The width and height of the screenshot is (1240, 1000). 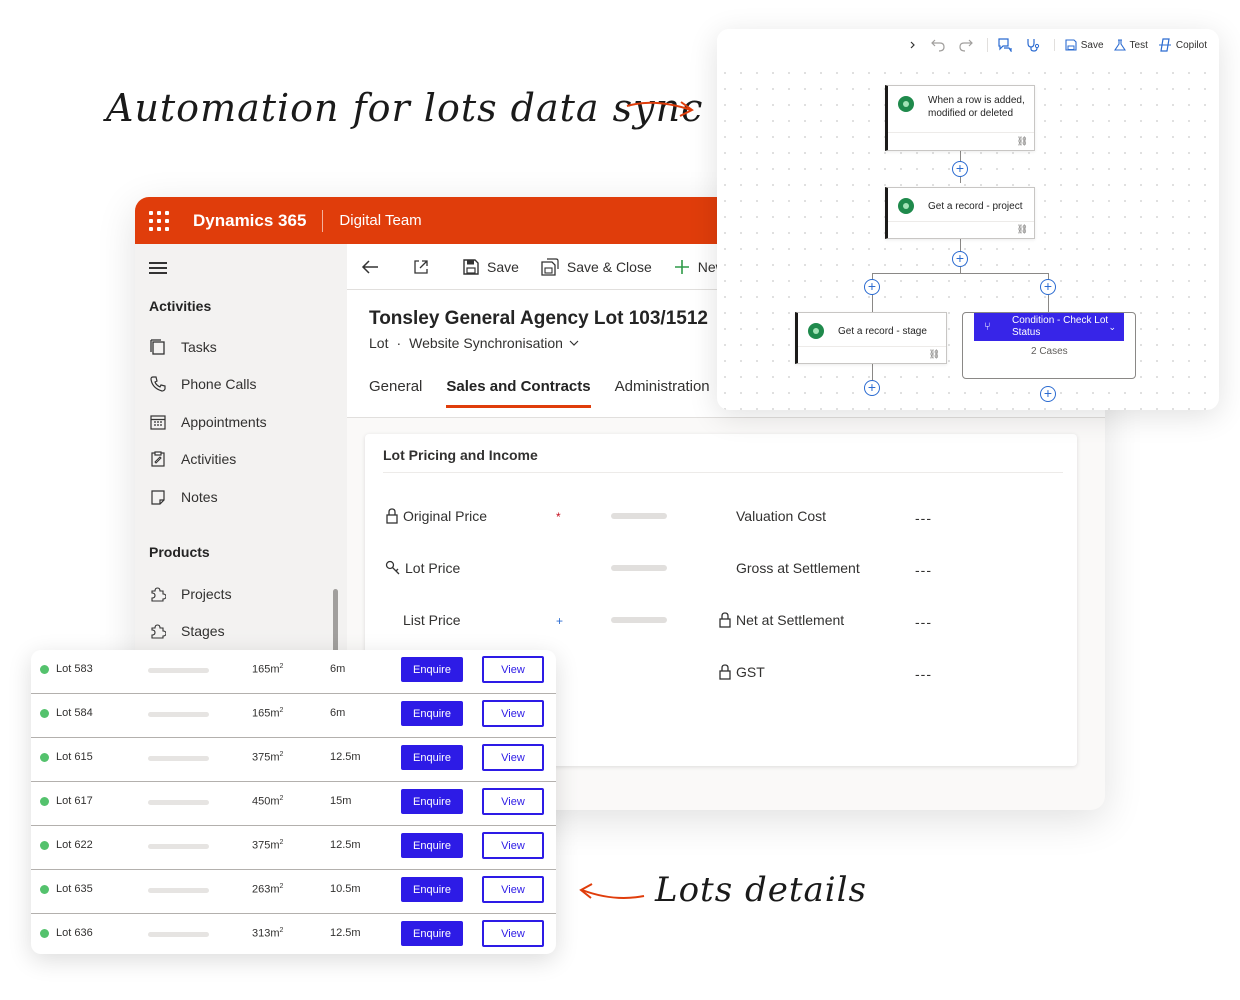 What do you see at coordinates (74, 713) in the screenshot?
I see `lot-name: Lot 584` at bounding box center [74, 713].